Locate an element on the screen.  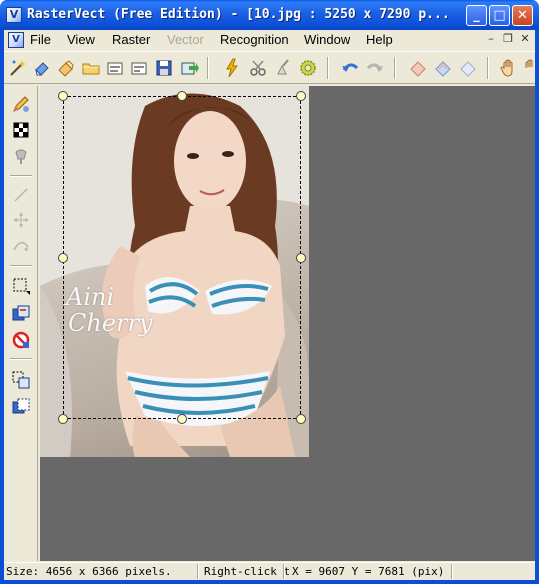
close-icon: ✕ is located at coordinates (522, 15).